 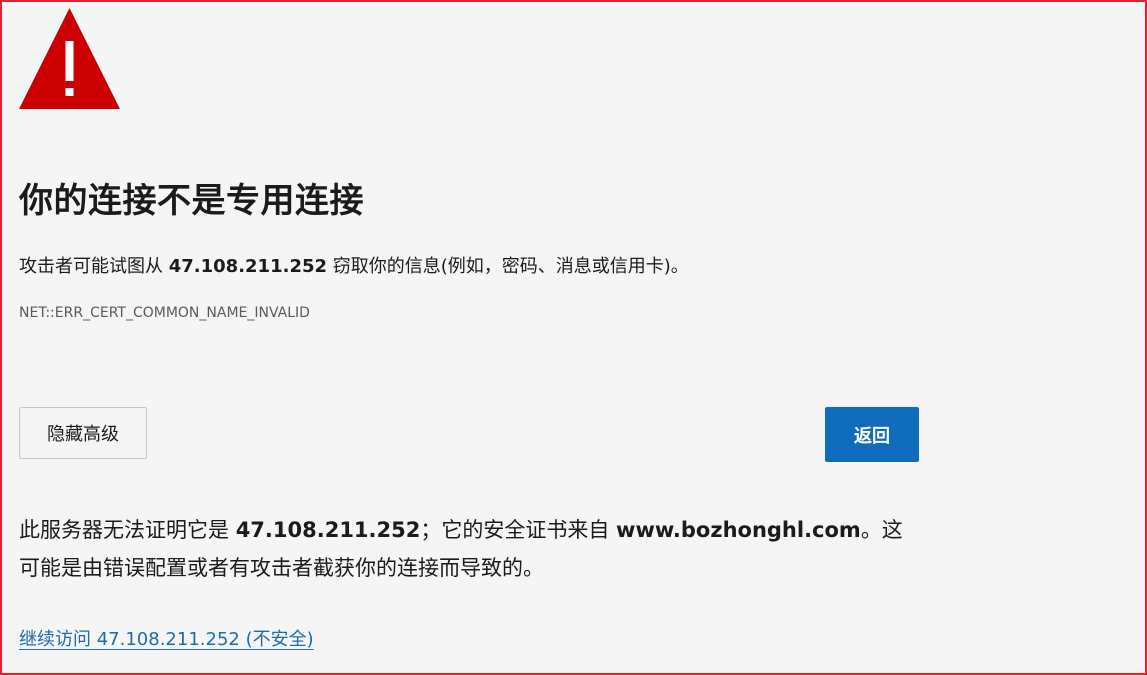 I want to click on button-row: 隐藏高级 返回, so click(x=469, y=434).